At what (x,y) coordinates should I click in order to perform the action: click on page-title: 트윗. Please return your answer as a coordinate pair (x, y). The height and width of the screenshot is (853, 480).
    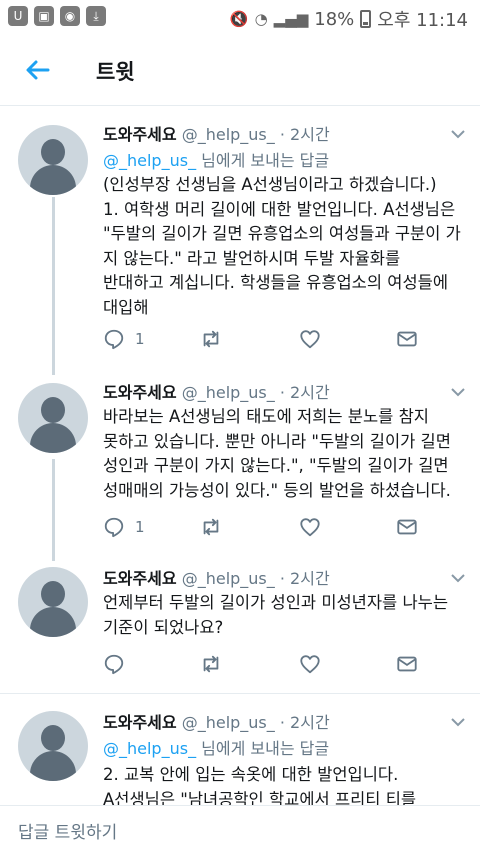
    Looking at the image, I should click on (115, 72).